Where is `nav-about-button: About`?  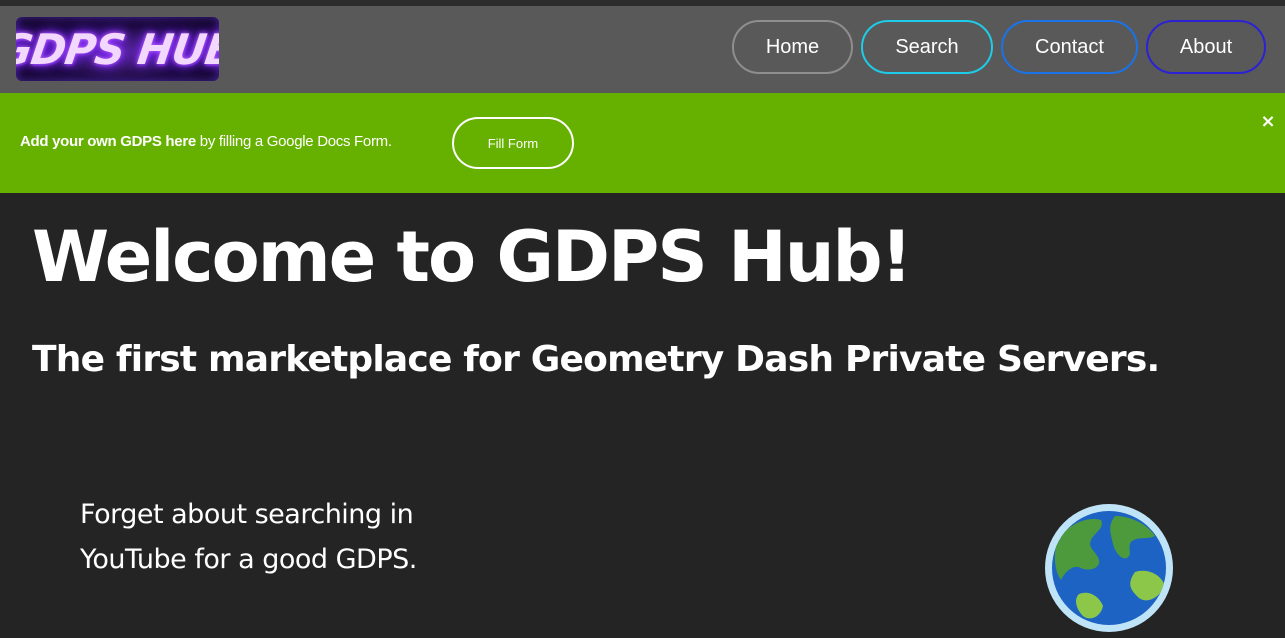 nav-about-button: About is located at coordinates (1206, 47).